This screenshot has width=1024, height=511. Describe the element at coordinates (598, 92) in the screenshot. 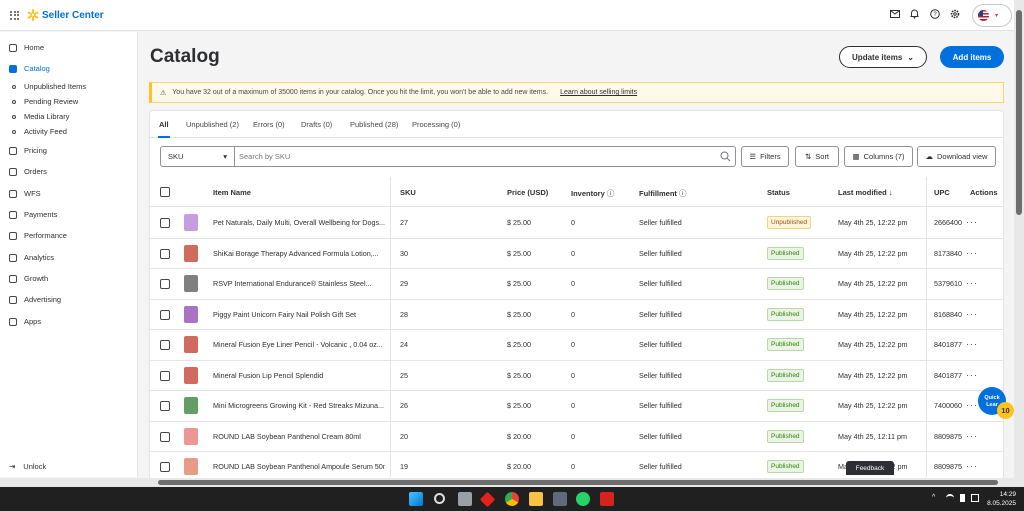

I see `selling-limits-link: Learn about selling limits` at that location.